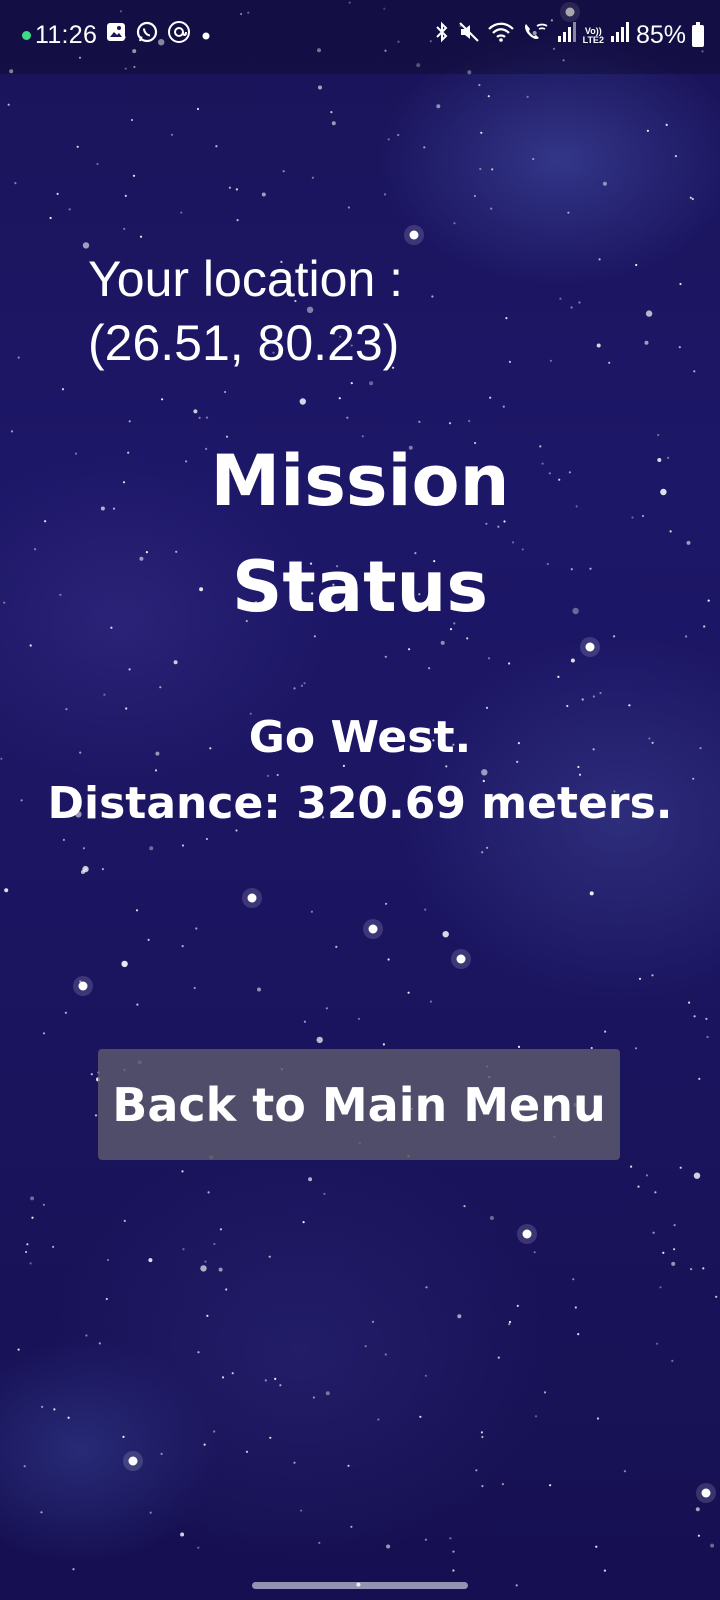  I want to click on title-line-2: Status, so click(360, 587).